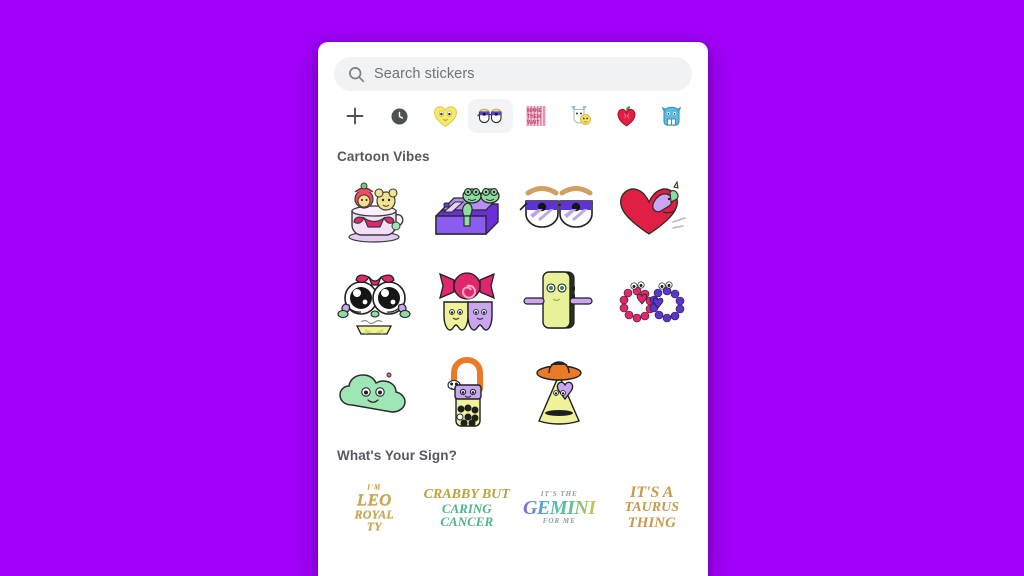 This screenshot has height=576, width=1024. I want to click on sticker-gemini-for-me-word-art: IT'S THE GEMINI FOR ME, so click(559, 508).